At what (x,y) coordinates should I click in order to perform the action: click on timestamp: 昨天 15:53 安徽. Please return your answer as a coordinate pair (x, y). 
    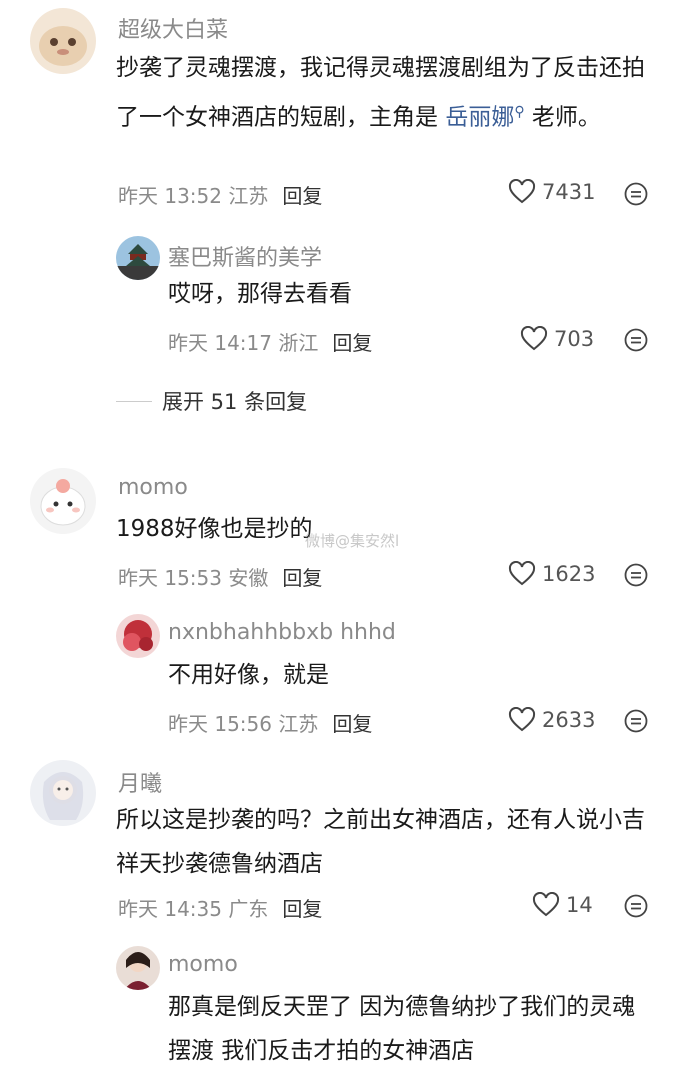
    Looking at the image, I should click on (193, 578).